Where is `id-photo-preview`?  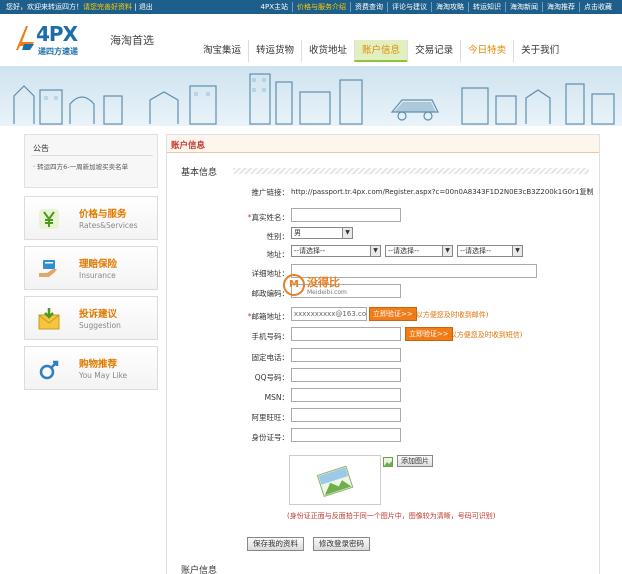
id-photo-preview is located at coordinates (335, 480).